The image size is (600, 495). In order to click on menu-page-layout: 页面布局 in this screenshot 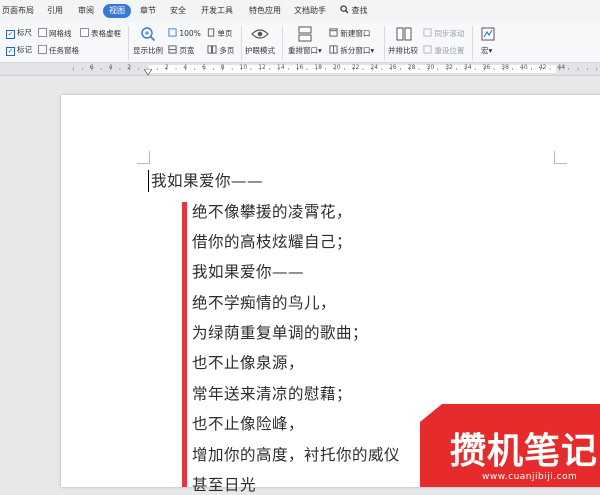, I will do `click(18, 11)`.